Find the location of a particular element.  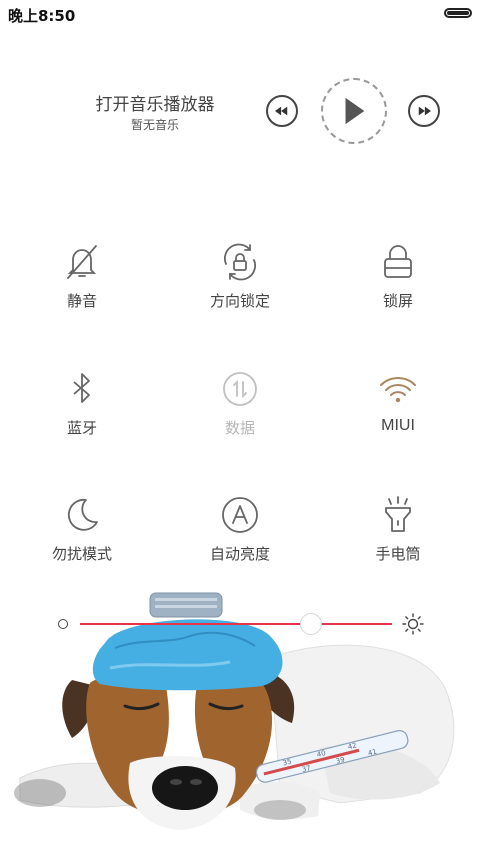

toggle-mute: 静音 is located at coordinates (82, 292).